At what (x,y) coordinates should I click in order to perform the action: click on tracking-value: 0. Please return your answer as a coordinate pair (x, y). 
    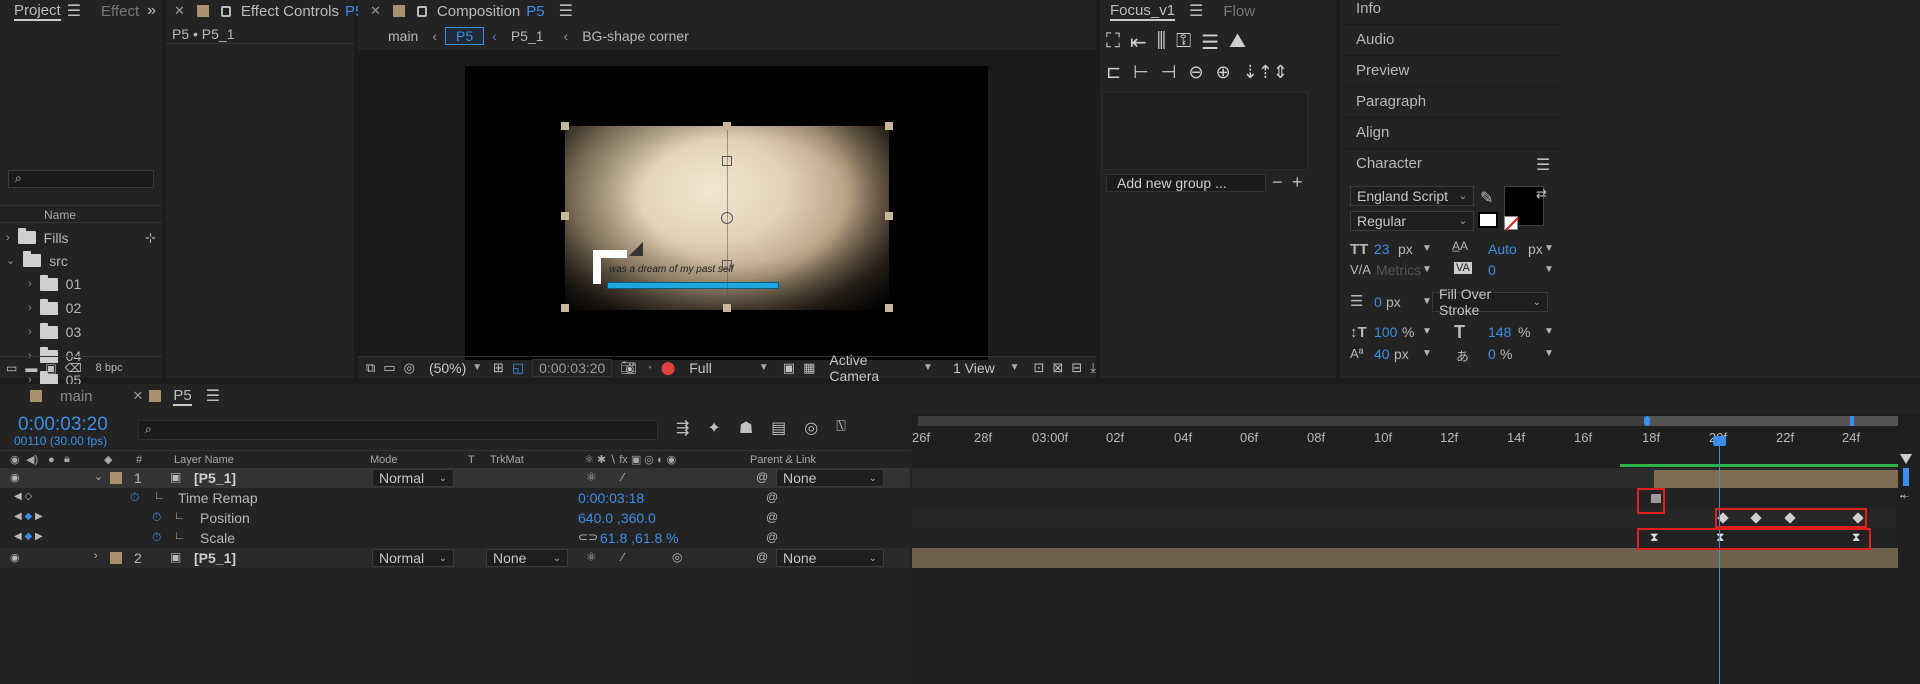
    Looking at the image, I should click on (1492, 270).